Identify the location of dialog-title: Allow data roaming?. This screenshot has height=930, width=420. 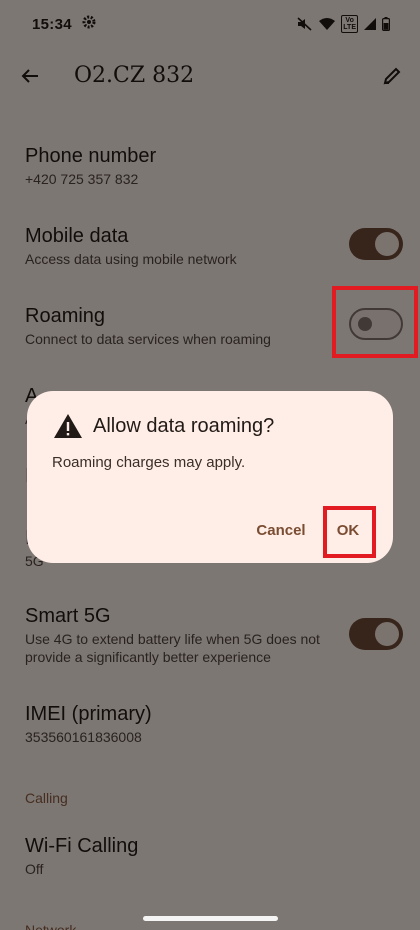
(184, 426).